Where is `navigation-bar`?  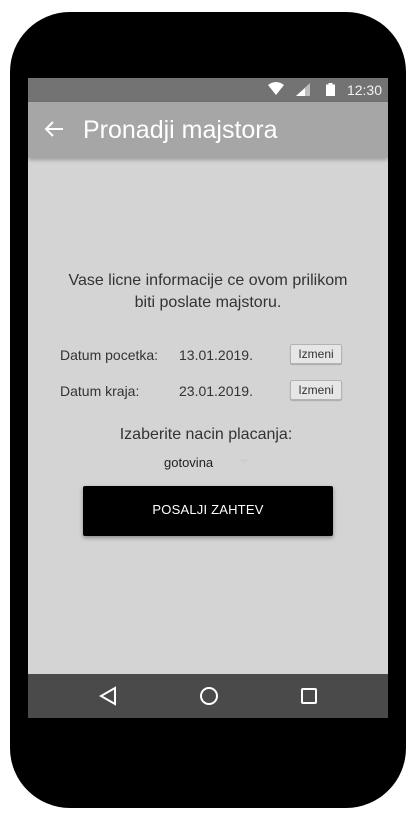
navigation-bar is located at coordinates (208, 696).